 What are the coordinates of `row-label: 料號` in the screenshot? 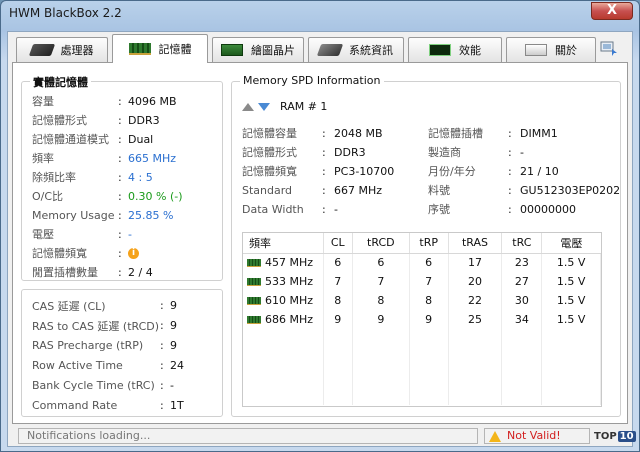 It's located at (439, 190).